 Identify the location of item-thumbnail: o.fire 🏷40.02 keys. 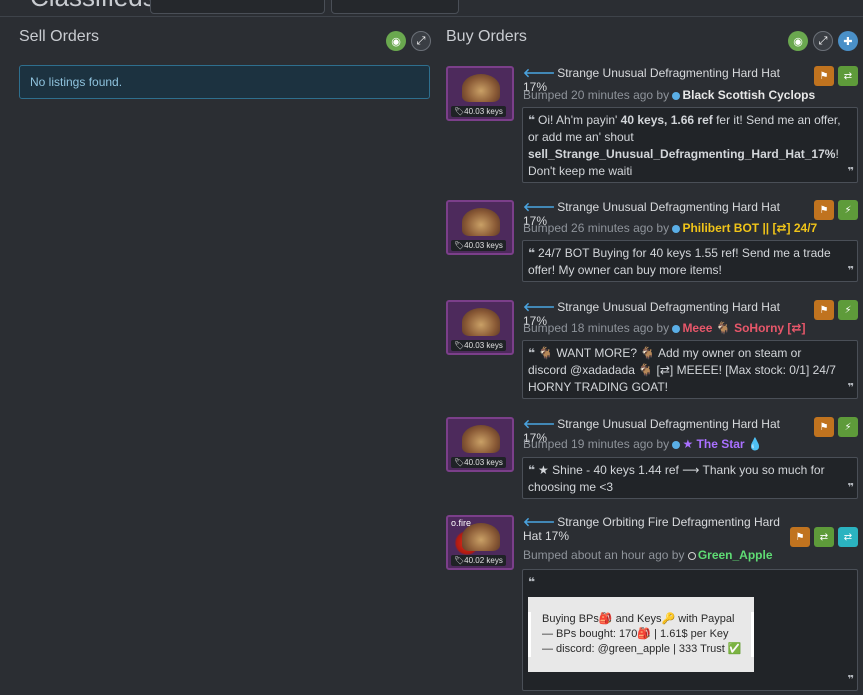
(480, 542).